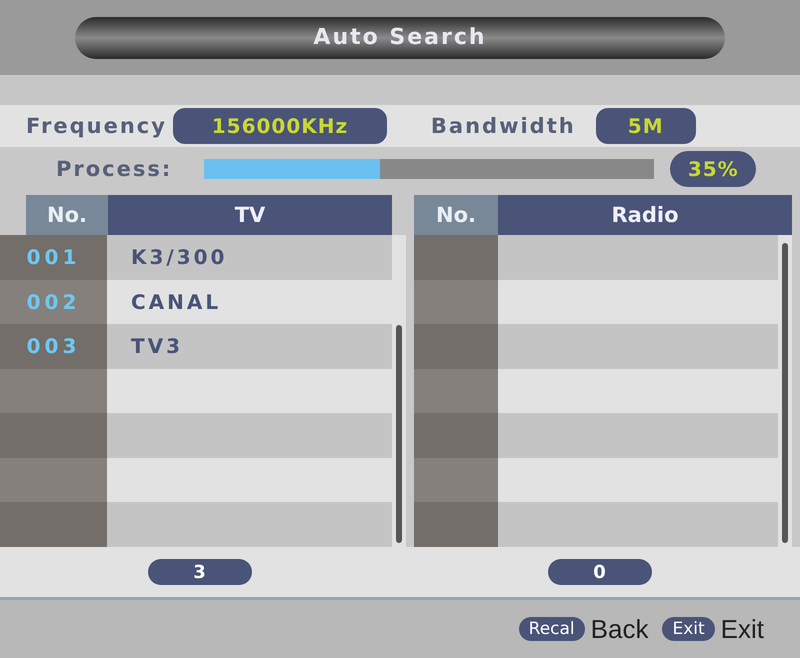  What do you see at coordinates (645, 215) in the screenshot?
I see `column-header: Radio` at bounding box center [645, 215].